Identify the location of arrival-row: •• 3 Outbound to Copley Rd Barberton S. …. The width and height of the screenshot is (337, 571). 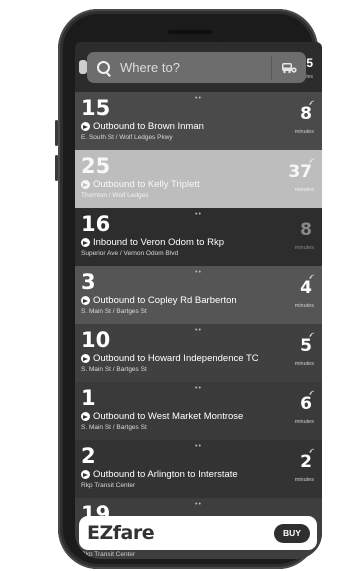
(198, 295).